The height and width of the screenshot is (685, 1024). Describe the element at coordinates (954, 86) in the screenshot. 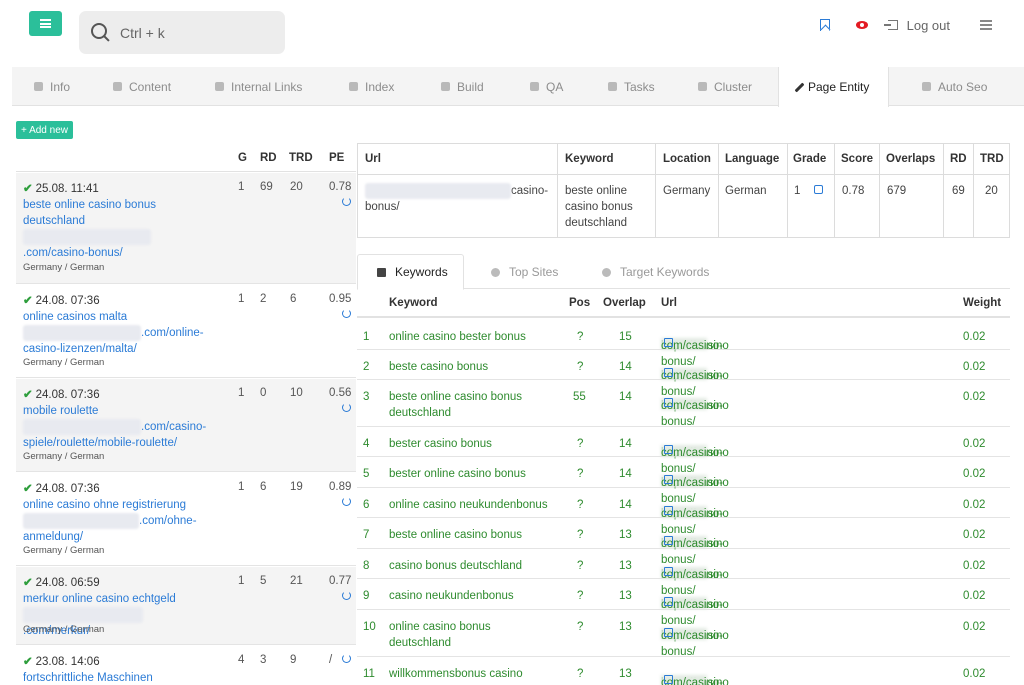

I see `tab-auto-seo: Auto Seo` at that location.